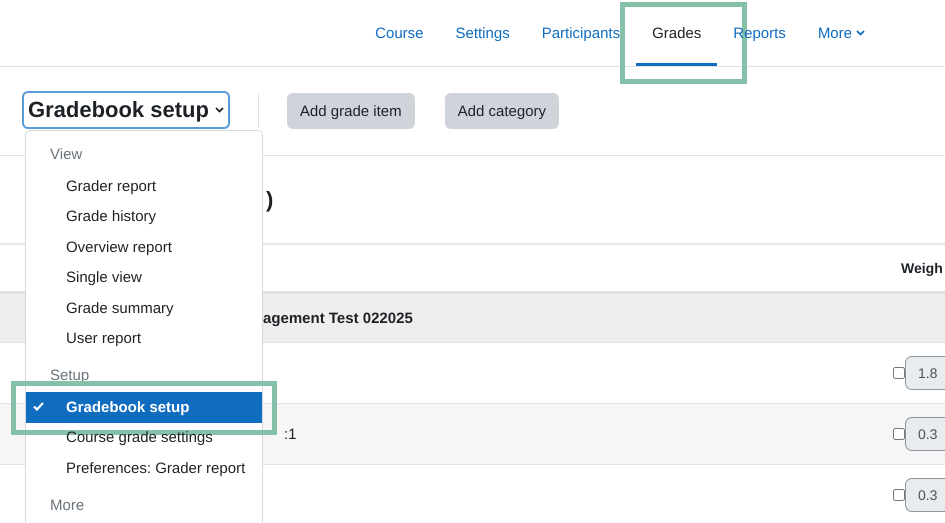 This screenshot has width=945, height=523. I want to click on menu-group-label: View, so click(66, 155).